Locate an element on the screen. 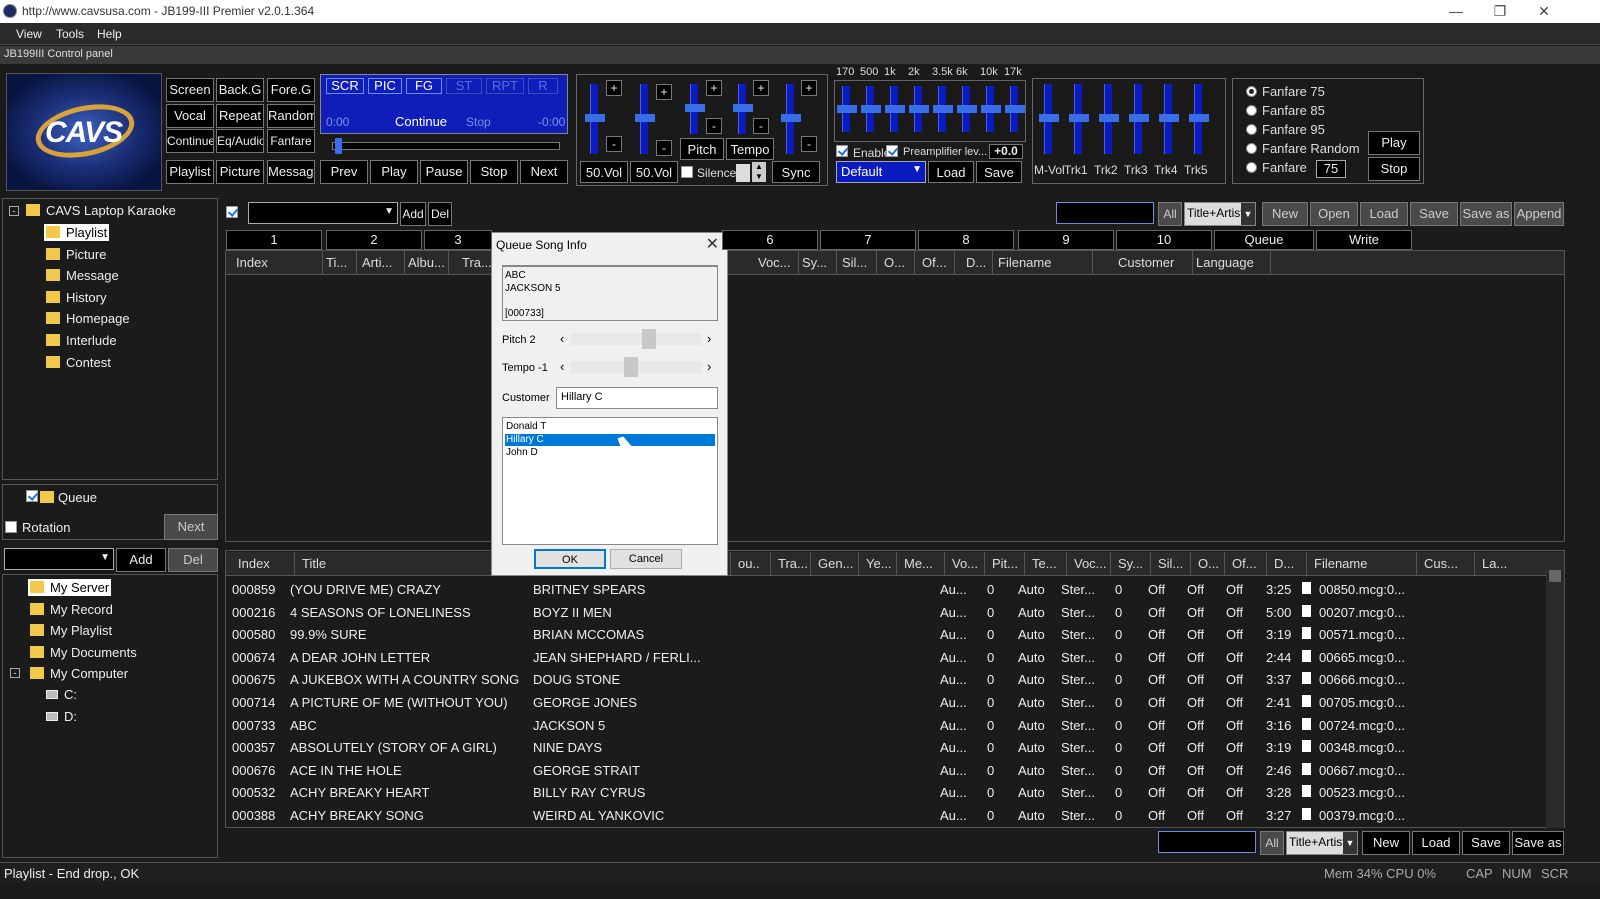 This screenshot has width=1600, height=899. source-item-my-server: My Server is located at coordinates (70, 587).